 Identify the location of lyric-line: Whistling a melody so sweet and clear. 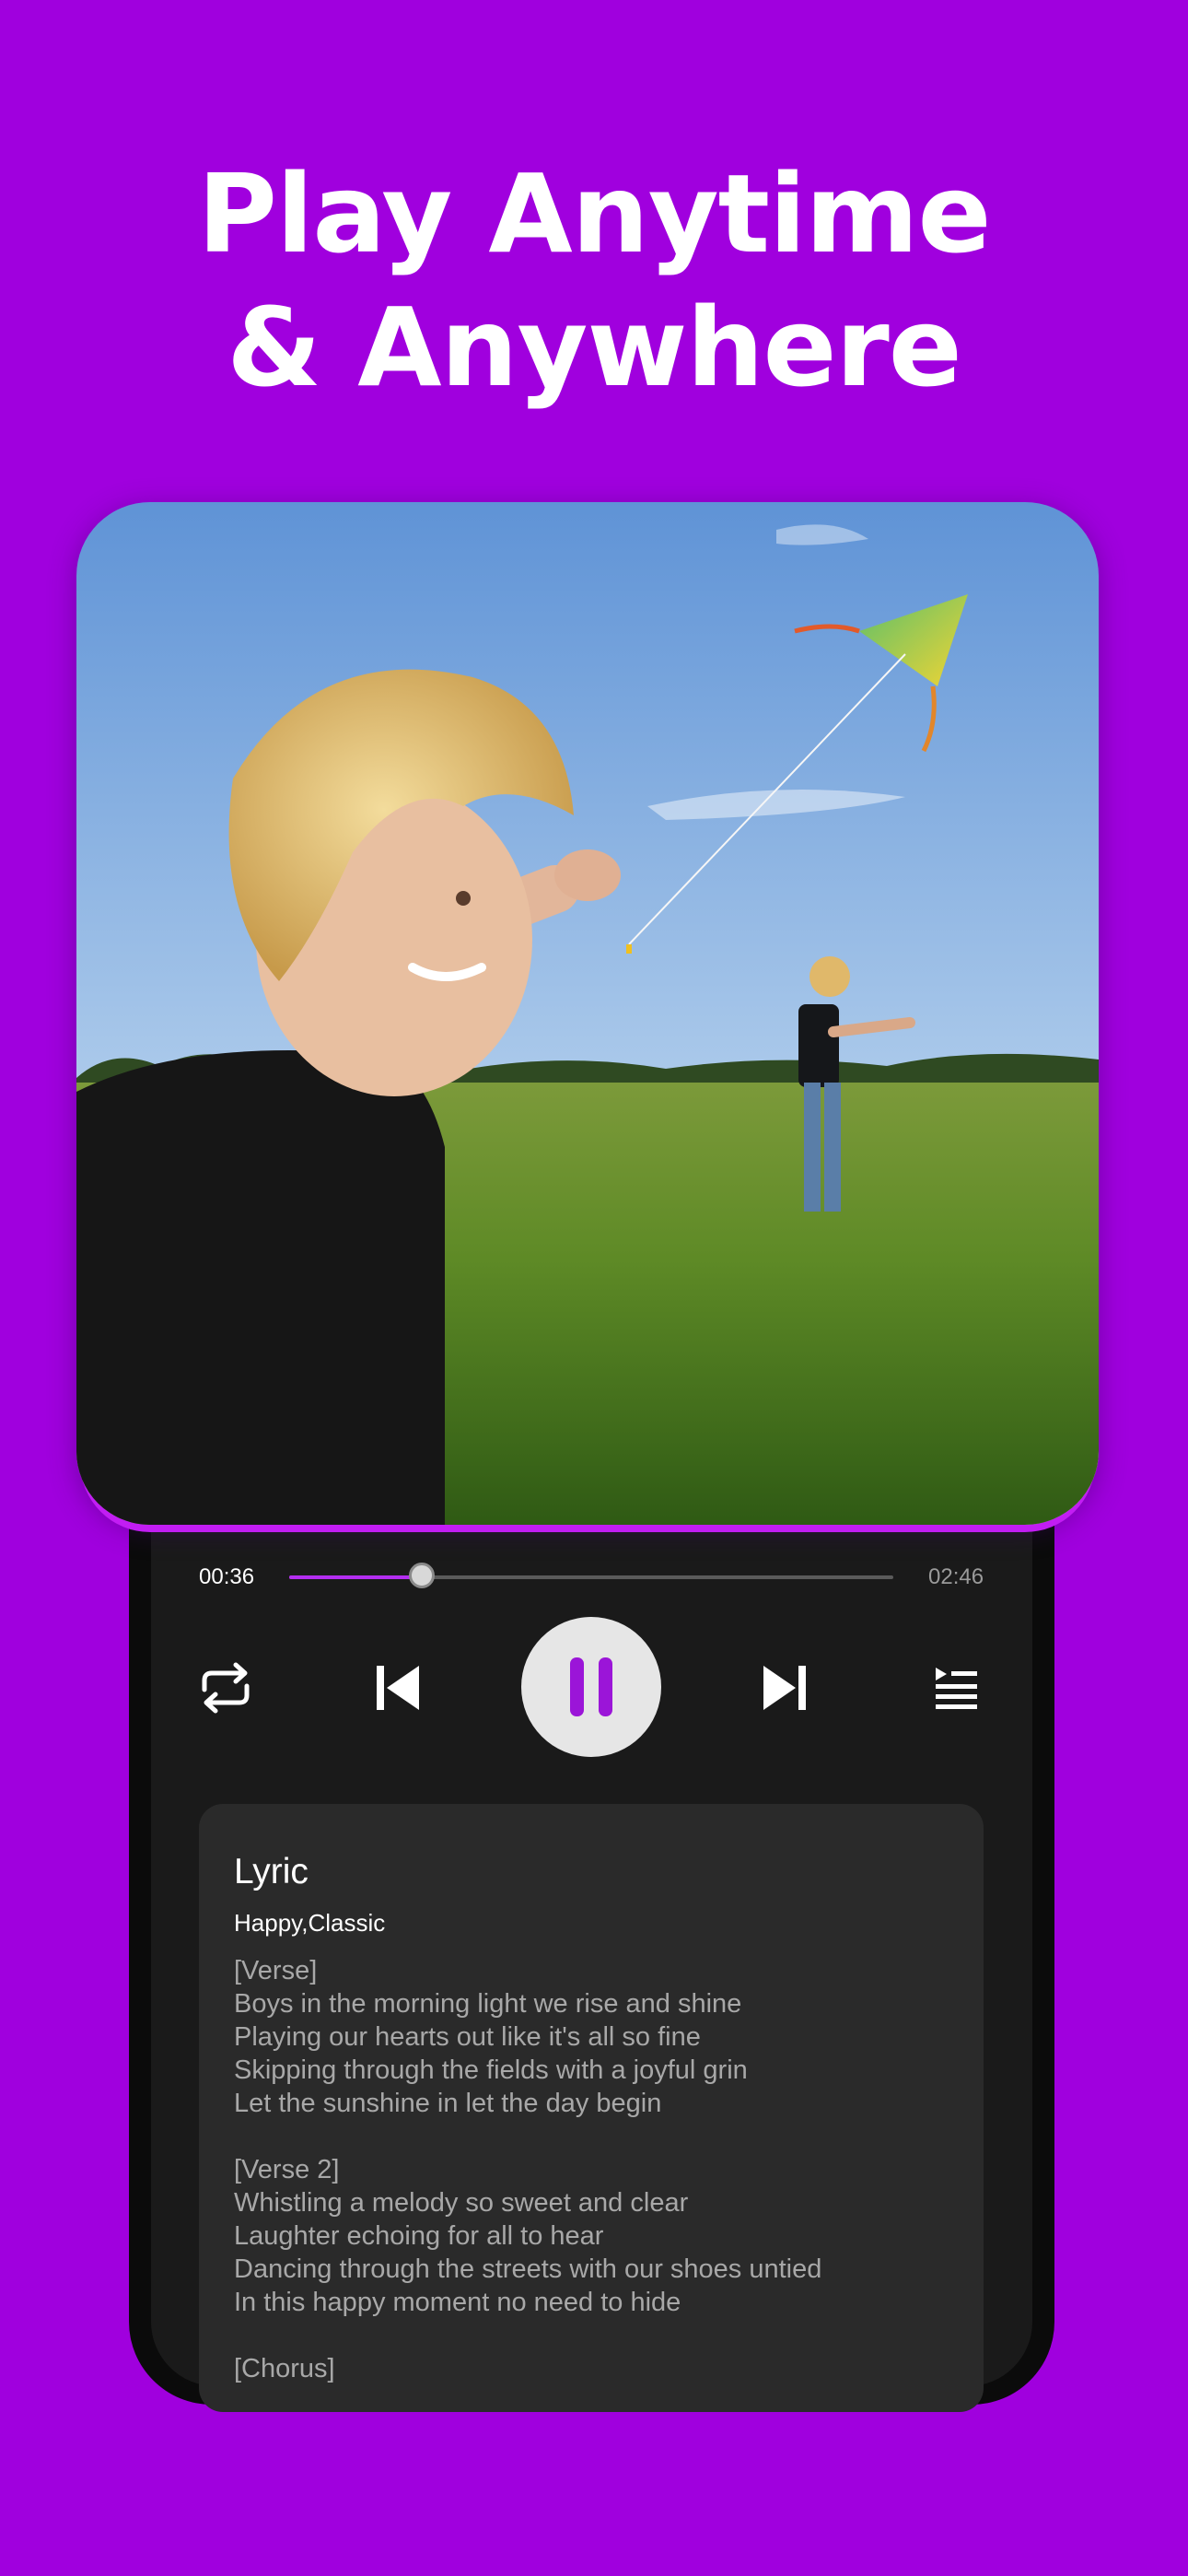
(461, 2203).